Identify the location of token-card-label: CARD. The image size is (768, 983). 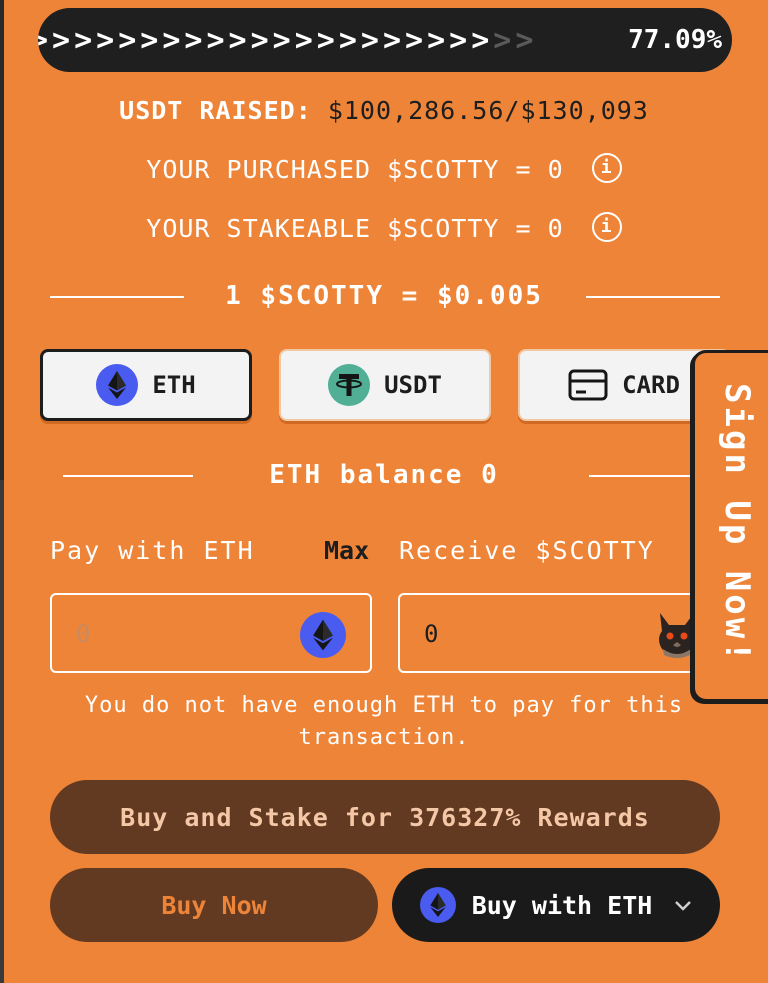
(651, 385).